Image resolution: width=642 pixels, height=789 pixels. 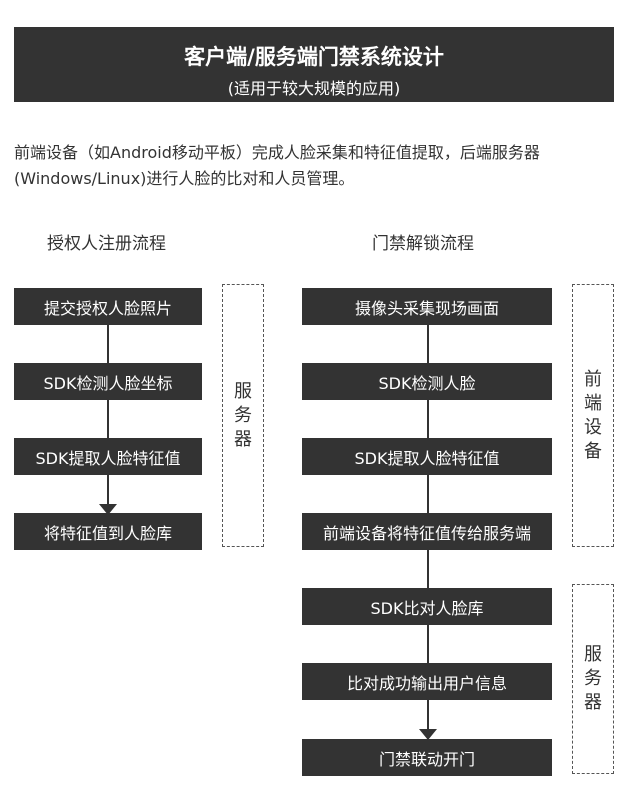 I want to click on right-front-device-group: 前 端 设 备, so click(x=593, y=415).